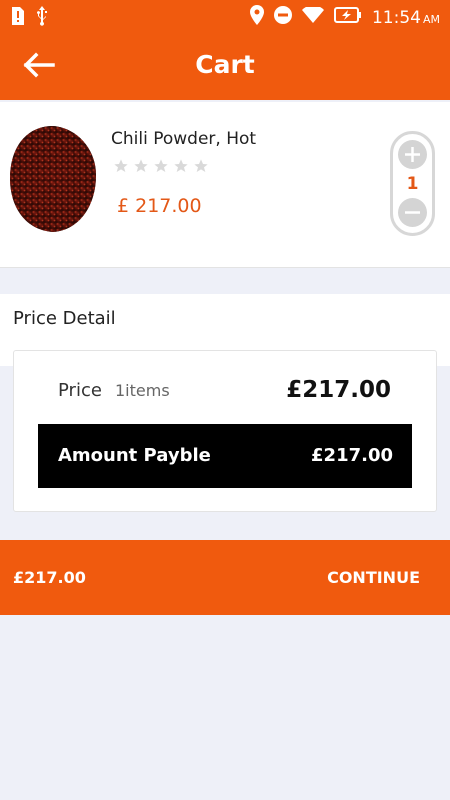 The width and height of the screenshot is (450, 800). Describe the element at coordinates (42, 18) in the screenshot. I see `usb-icon` at that location.